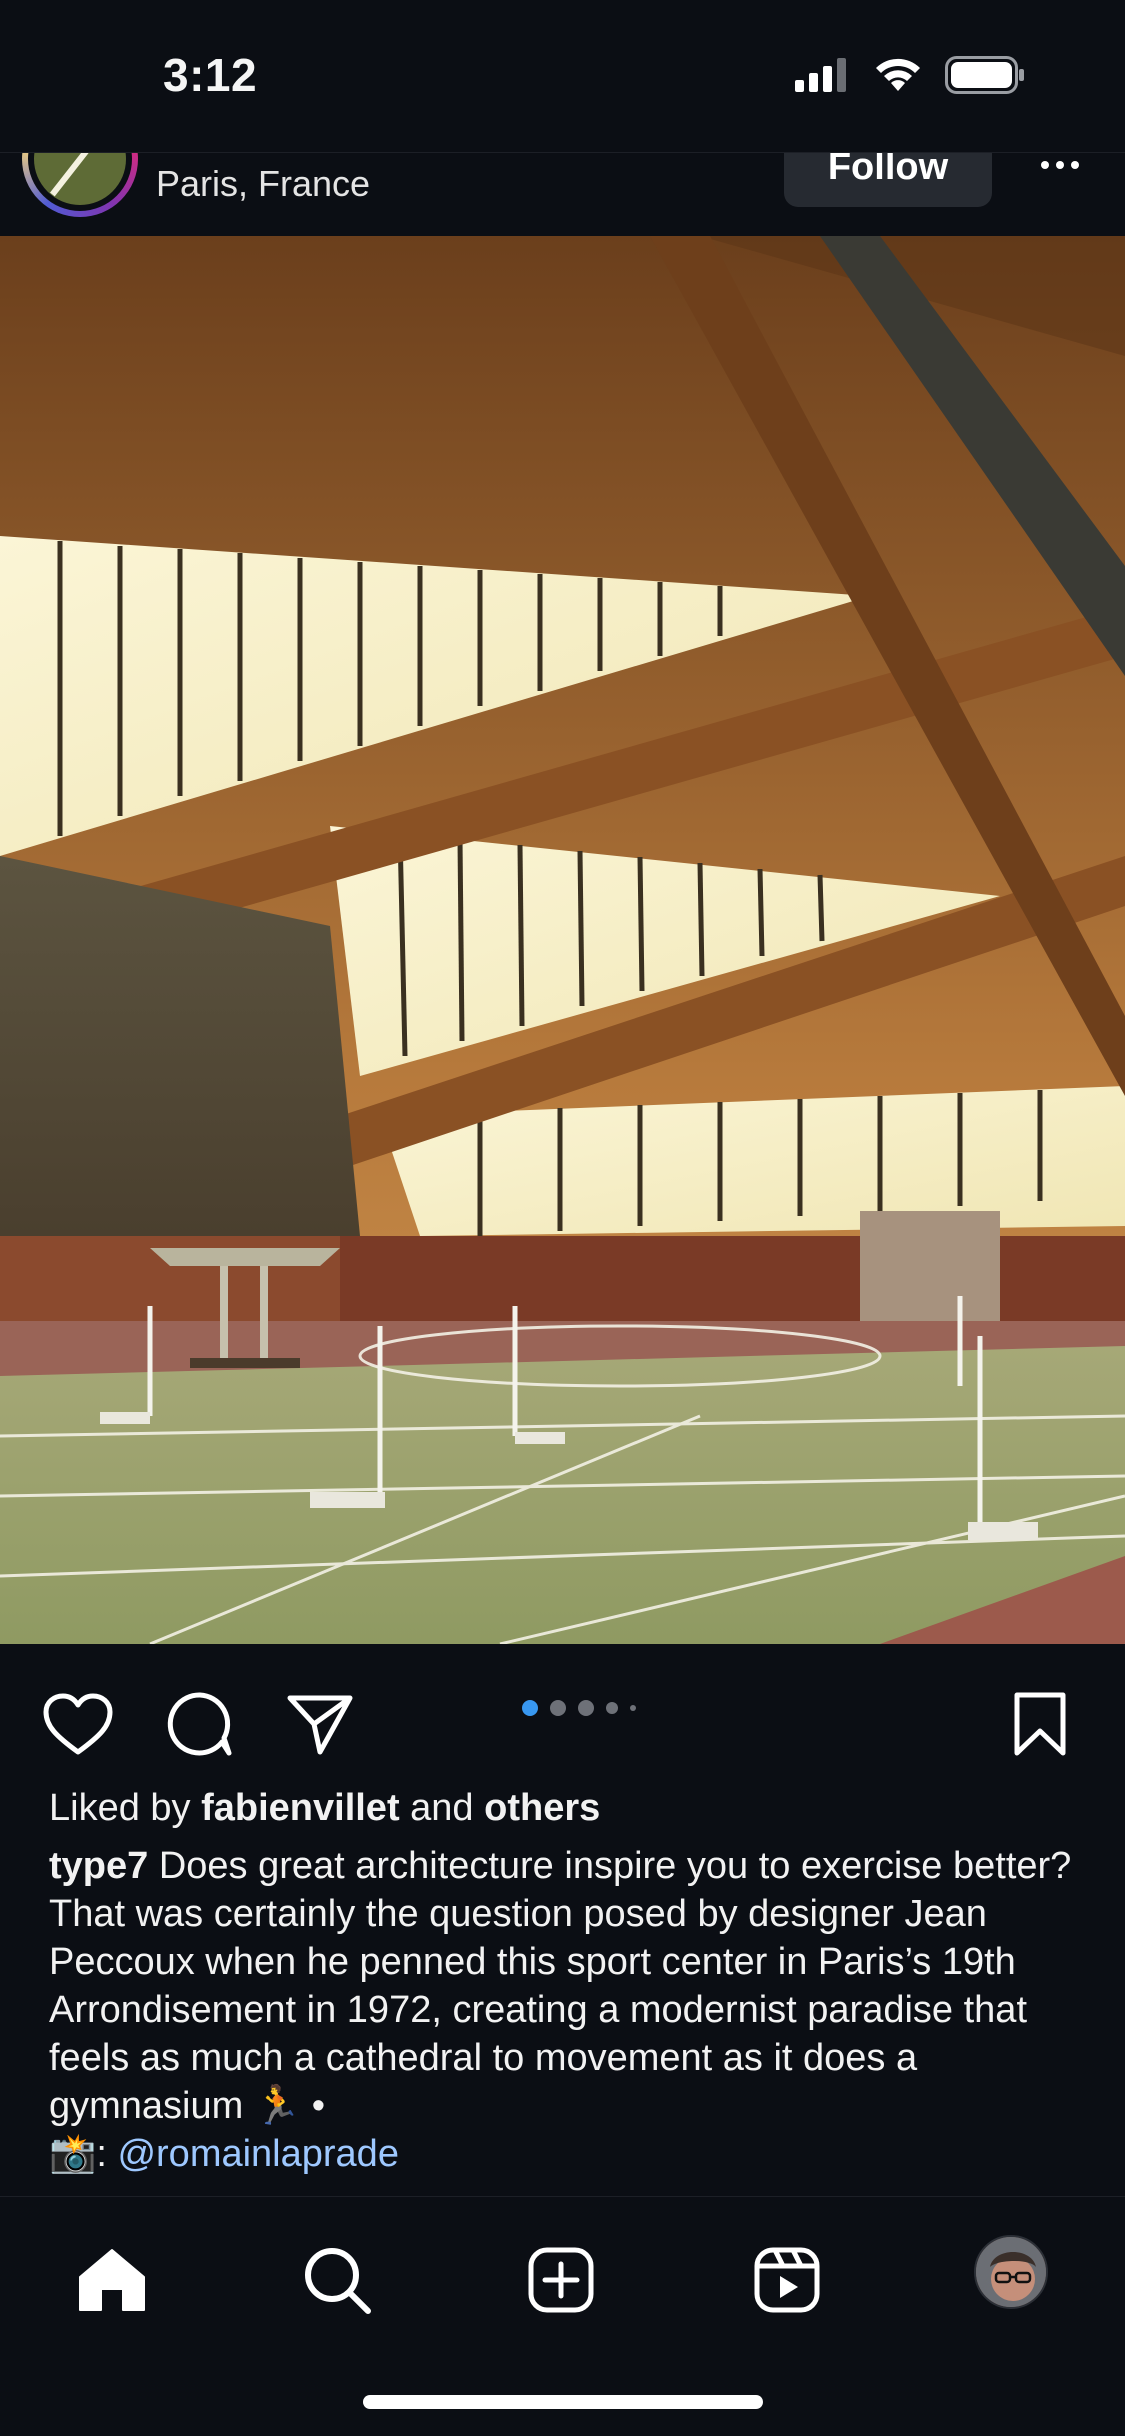 This screenshot has height=2436, width=1125. I want to click on share-icon, so click(320, 1724).